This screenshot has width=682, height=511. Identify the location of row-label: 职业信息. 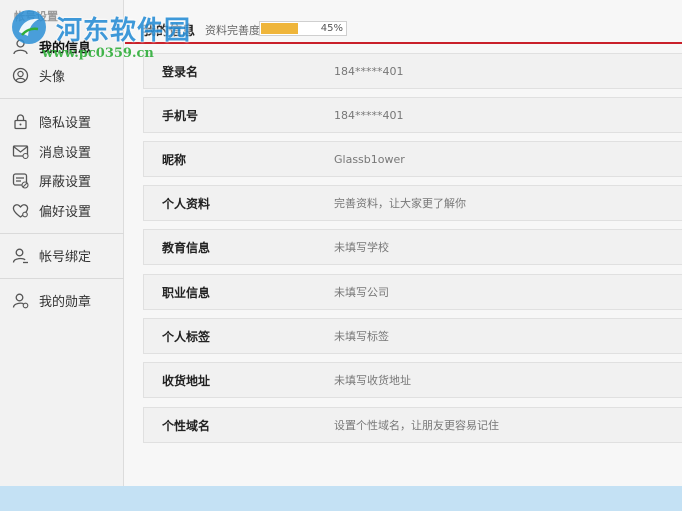
(186, 292).